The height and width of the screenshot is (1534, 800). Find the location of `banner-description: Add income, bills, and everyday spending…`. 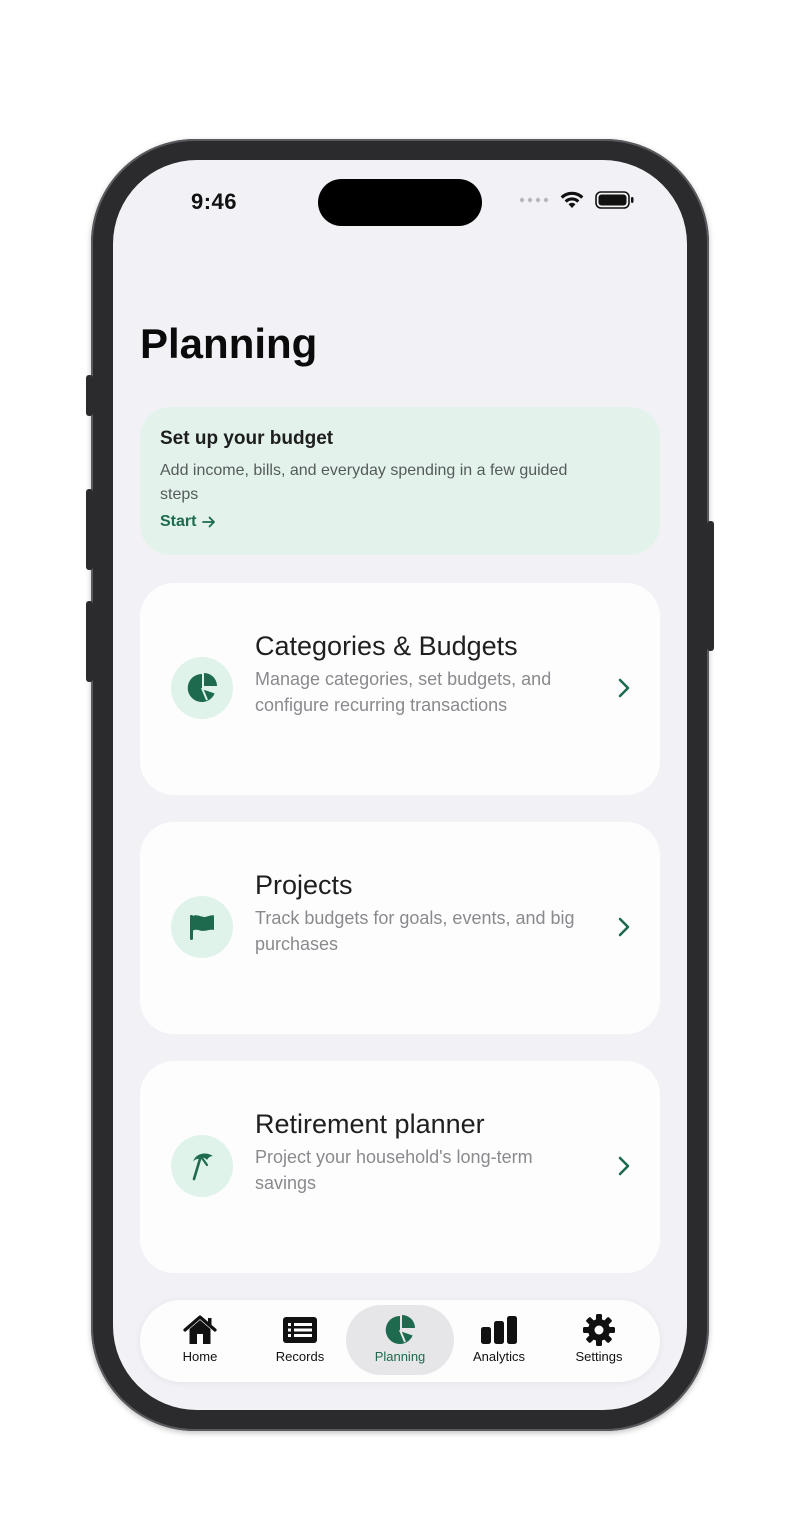

banner-description: Add income, bills, and everyday spending… is located at coordinates (364, 482).